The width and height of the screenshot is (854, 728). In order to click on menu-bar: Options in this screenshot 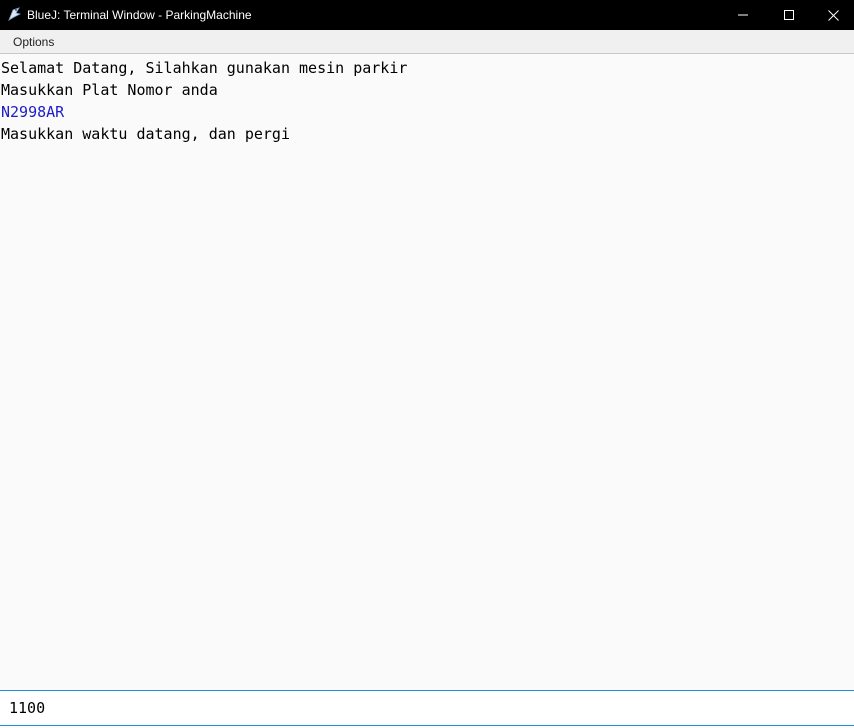, I will do `click(427, 42)`.